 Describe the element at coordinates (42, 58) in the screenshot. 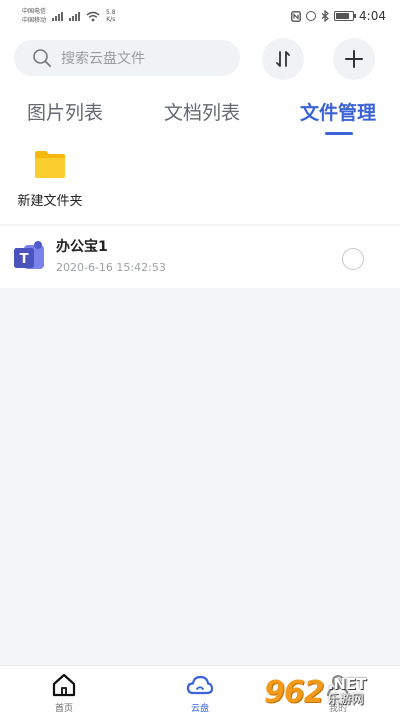

I see `search-icon` at that location.